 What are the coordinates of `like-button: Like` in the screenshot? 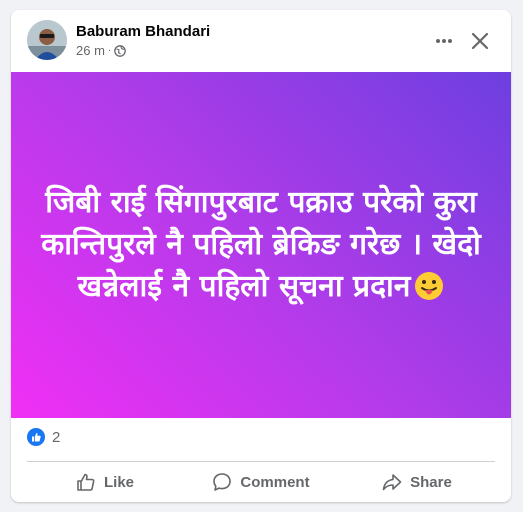 It's located at (105, 482).